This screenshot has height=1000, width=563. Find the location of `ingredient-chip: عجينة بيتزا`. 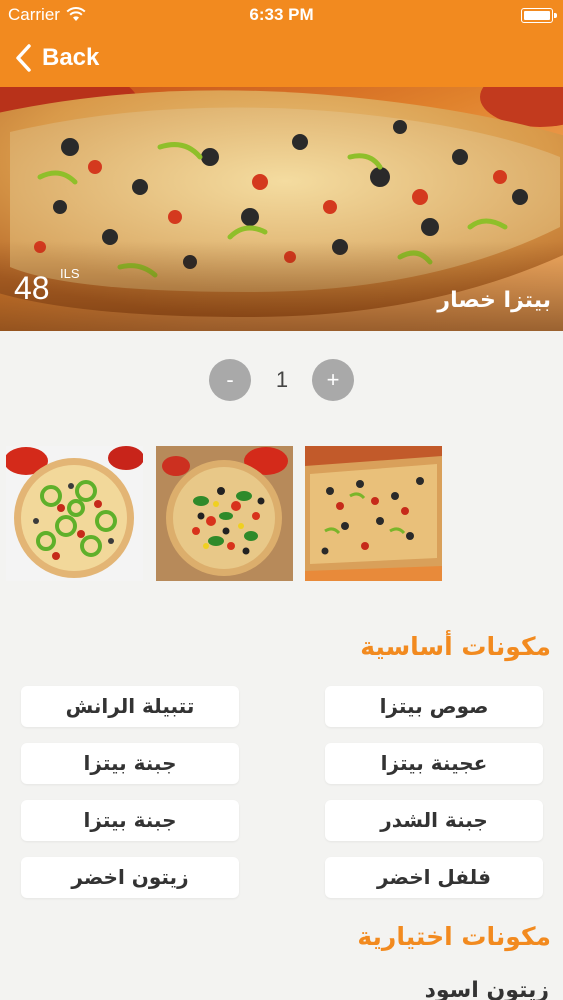

ingredient-chip: عجينة بيتزا is located at coordinates (434, 763).